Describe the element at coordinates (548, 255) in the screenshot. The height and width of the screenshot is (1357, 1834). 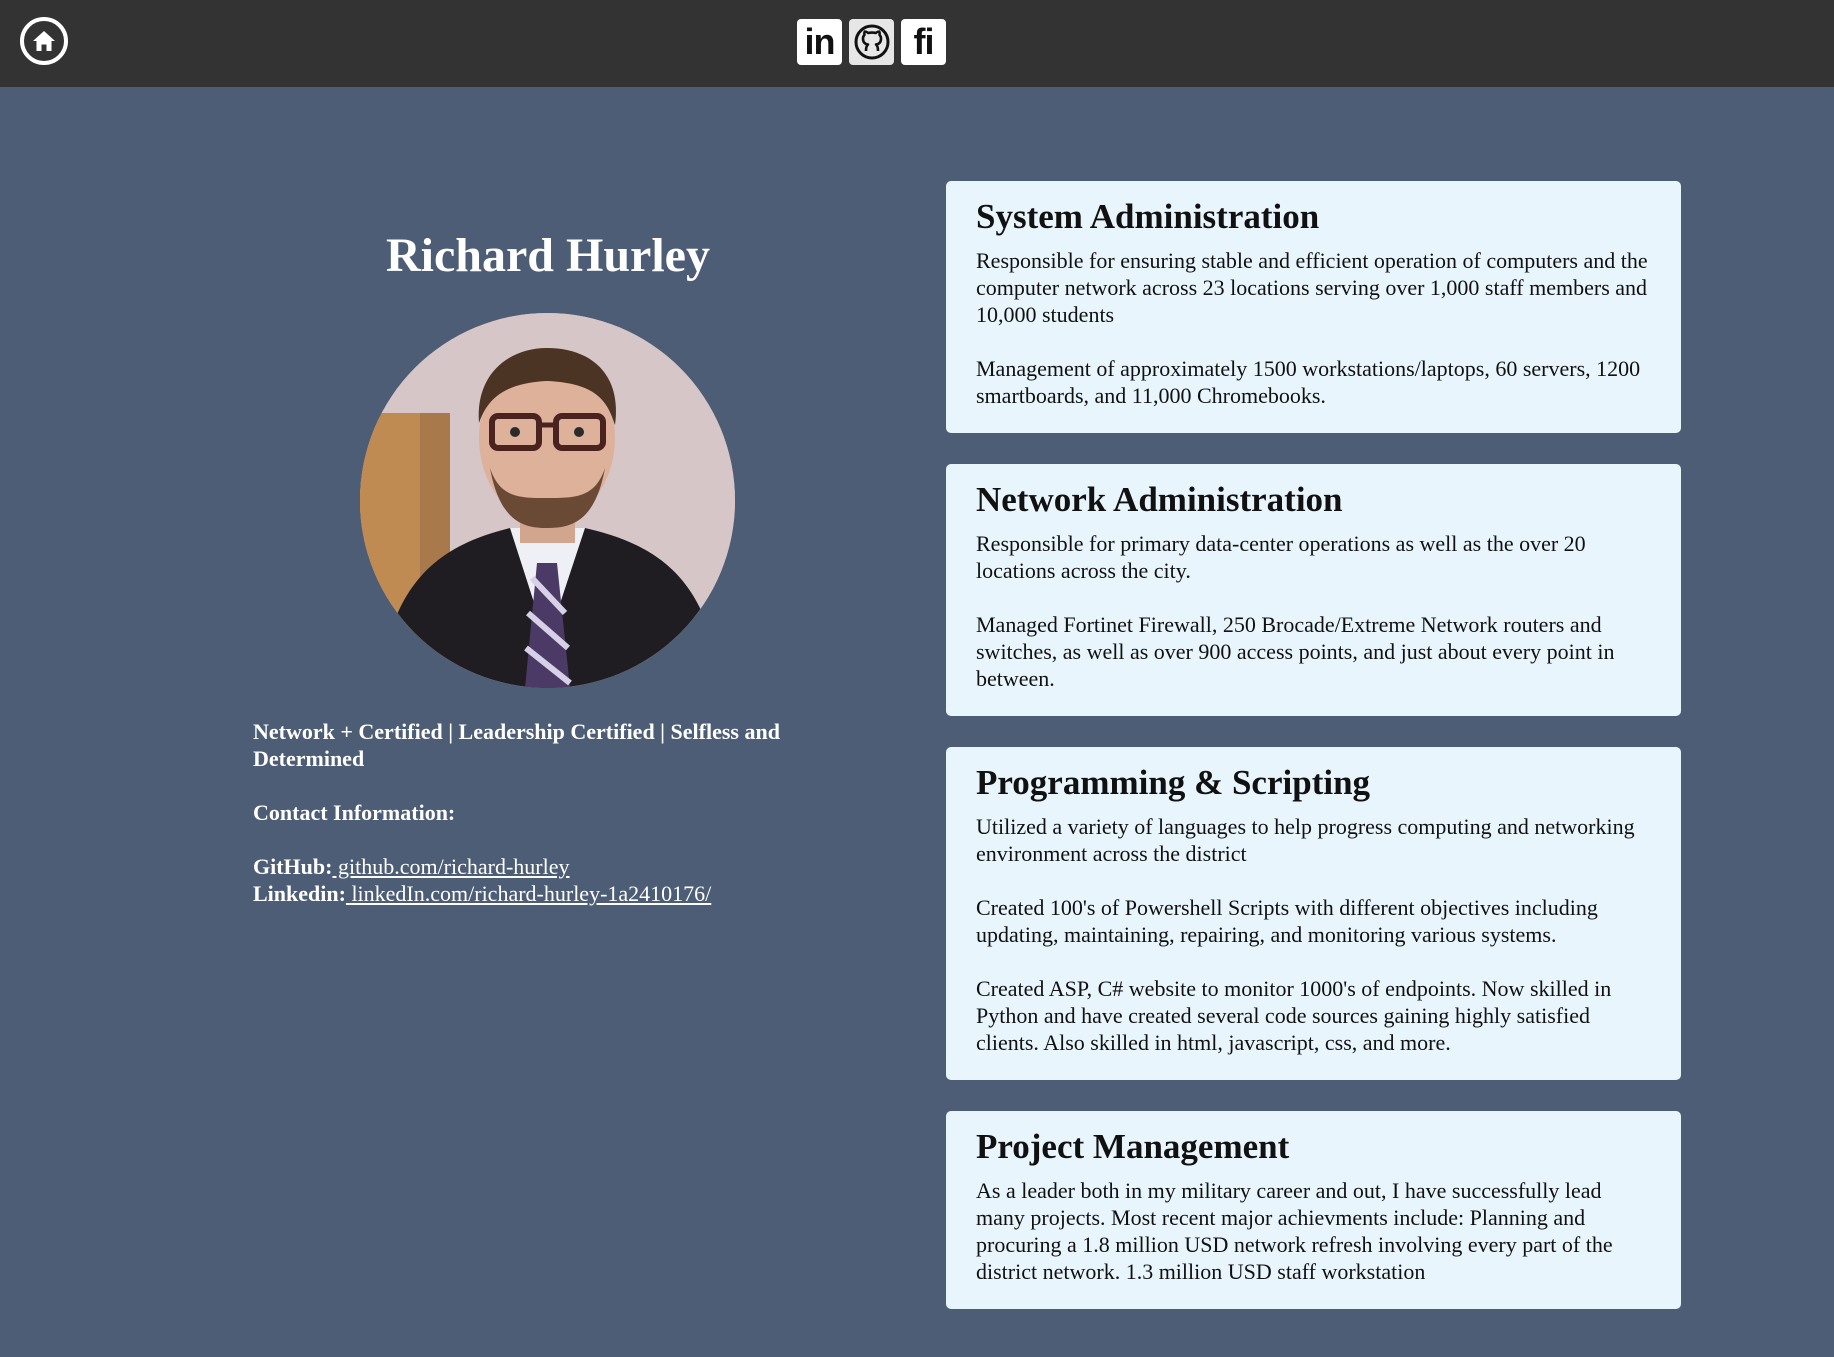
I see `profile-name: Richard Hurley` at that location.